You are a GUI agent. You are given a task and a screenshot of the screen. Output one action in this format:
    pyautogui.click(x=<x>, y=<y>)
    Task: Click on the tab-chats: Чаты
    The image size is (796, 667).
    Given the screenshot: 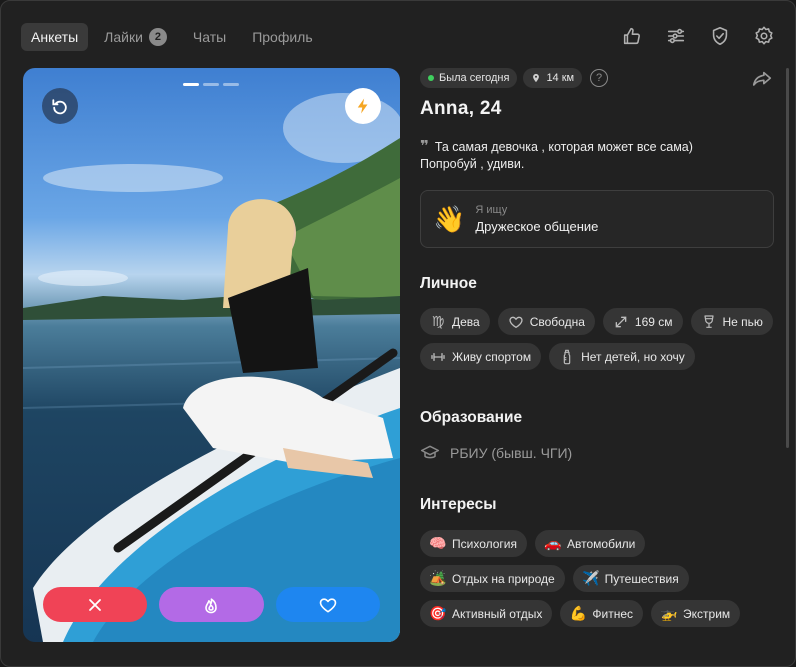 What is the action you would take?
    pyautogui.click(x=209, y=37)
    